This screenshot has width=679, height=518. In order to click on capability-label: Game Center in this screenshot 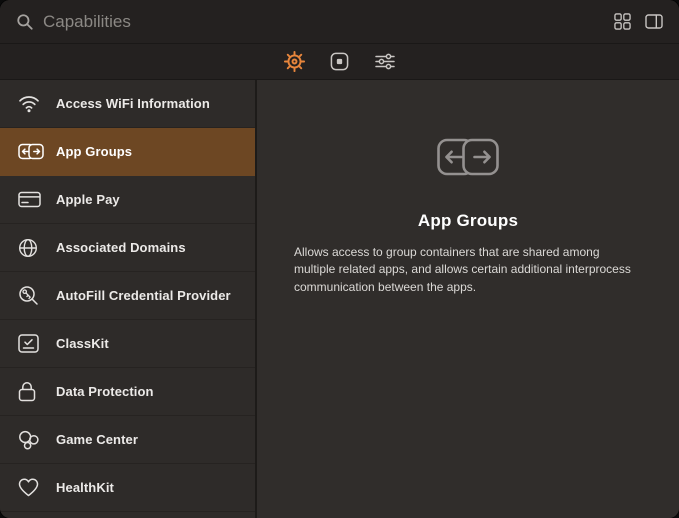, I will do `click(97, 439)`.